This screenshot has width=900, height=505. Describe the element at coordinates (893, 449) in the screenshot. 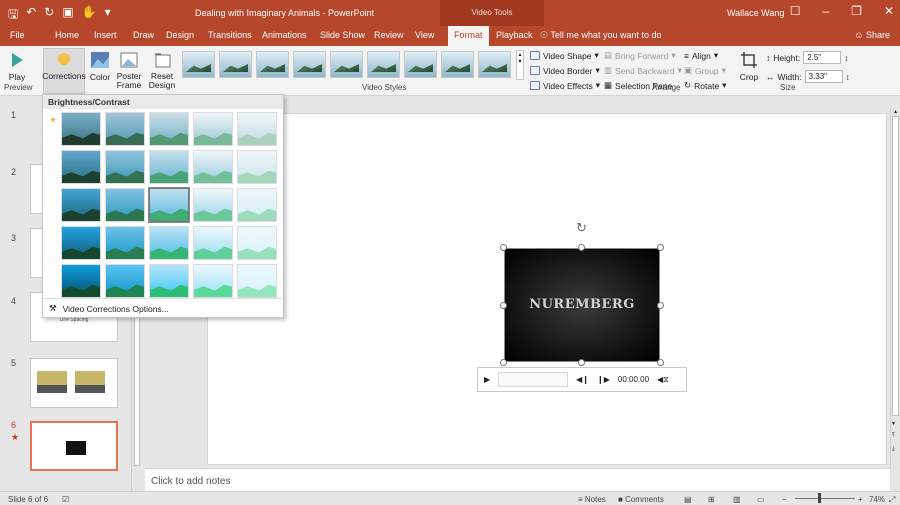

I see `next-slide-icon: ⤓` at that location.